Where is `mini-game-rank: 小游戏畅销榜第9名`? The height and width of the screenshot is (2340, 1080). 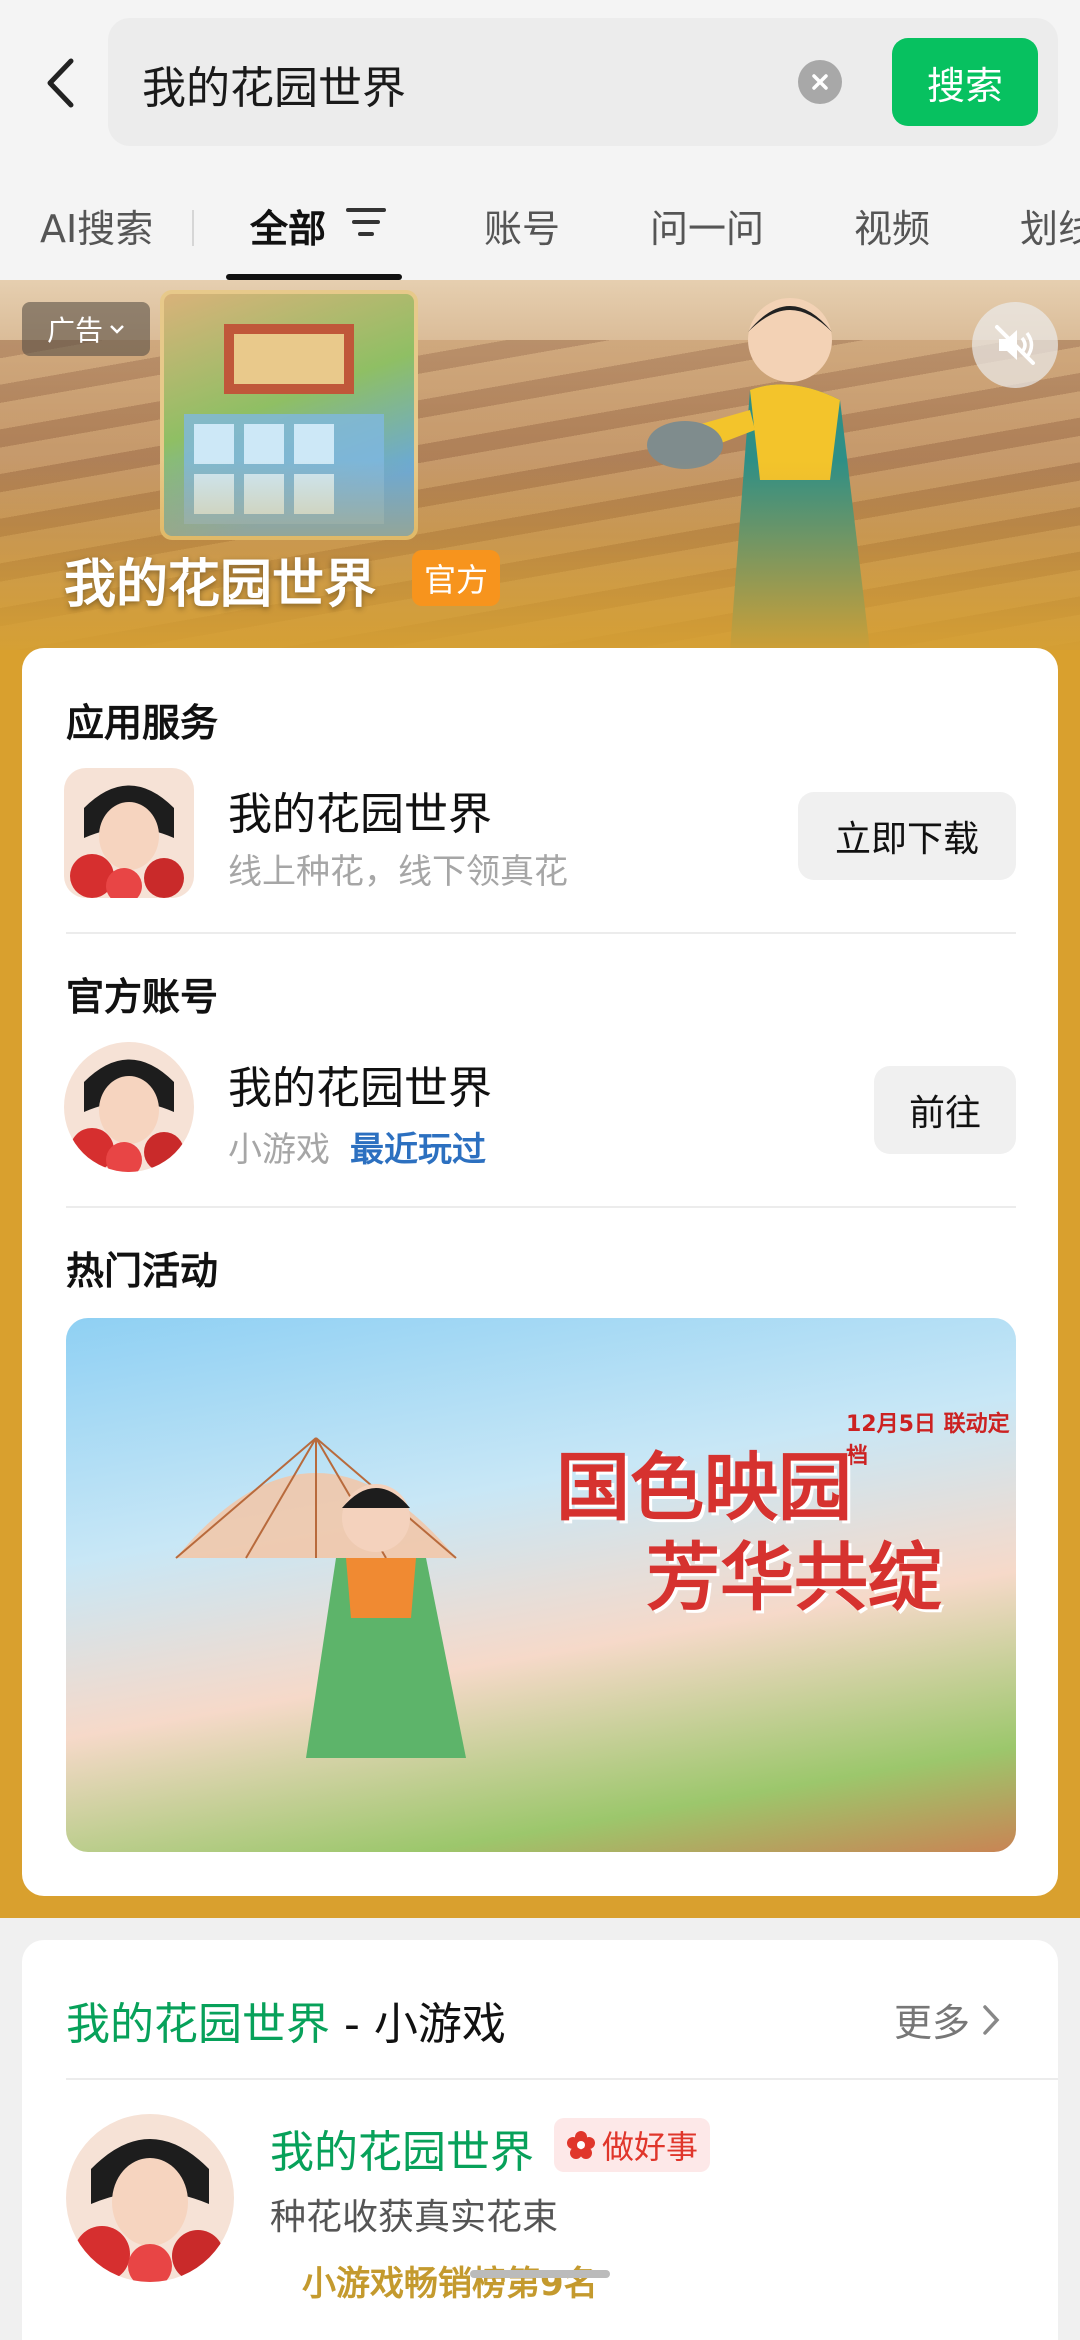
mini-game-rank: 小游戏畅销榜第9名 is located at coordinates (450, 2284).